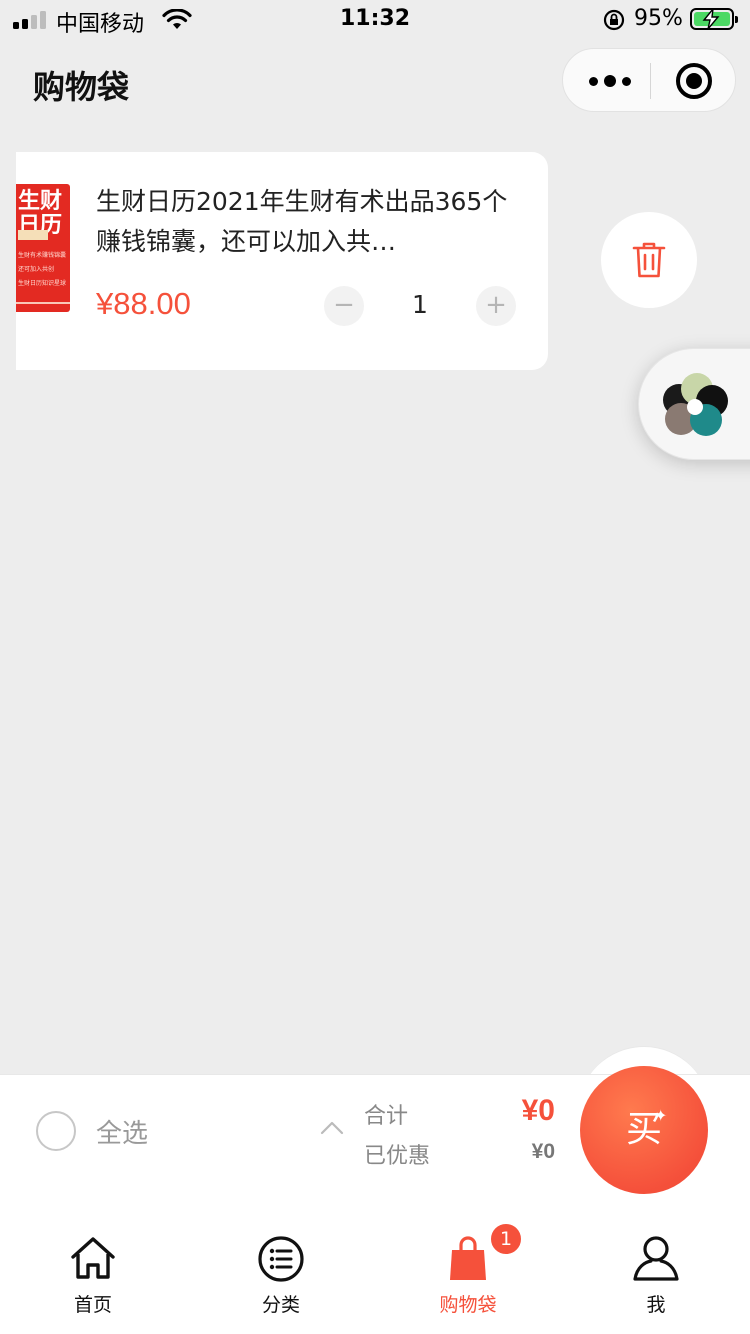 This screenshot has height=1334, width=750. Describe the element at coordinates (644, 1130) in the screenshot. I see `buy-button: 买 ✦` at that location.